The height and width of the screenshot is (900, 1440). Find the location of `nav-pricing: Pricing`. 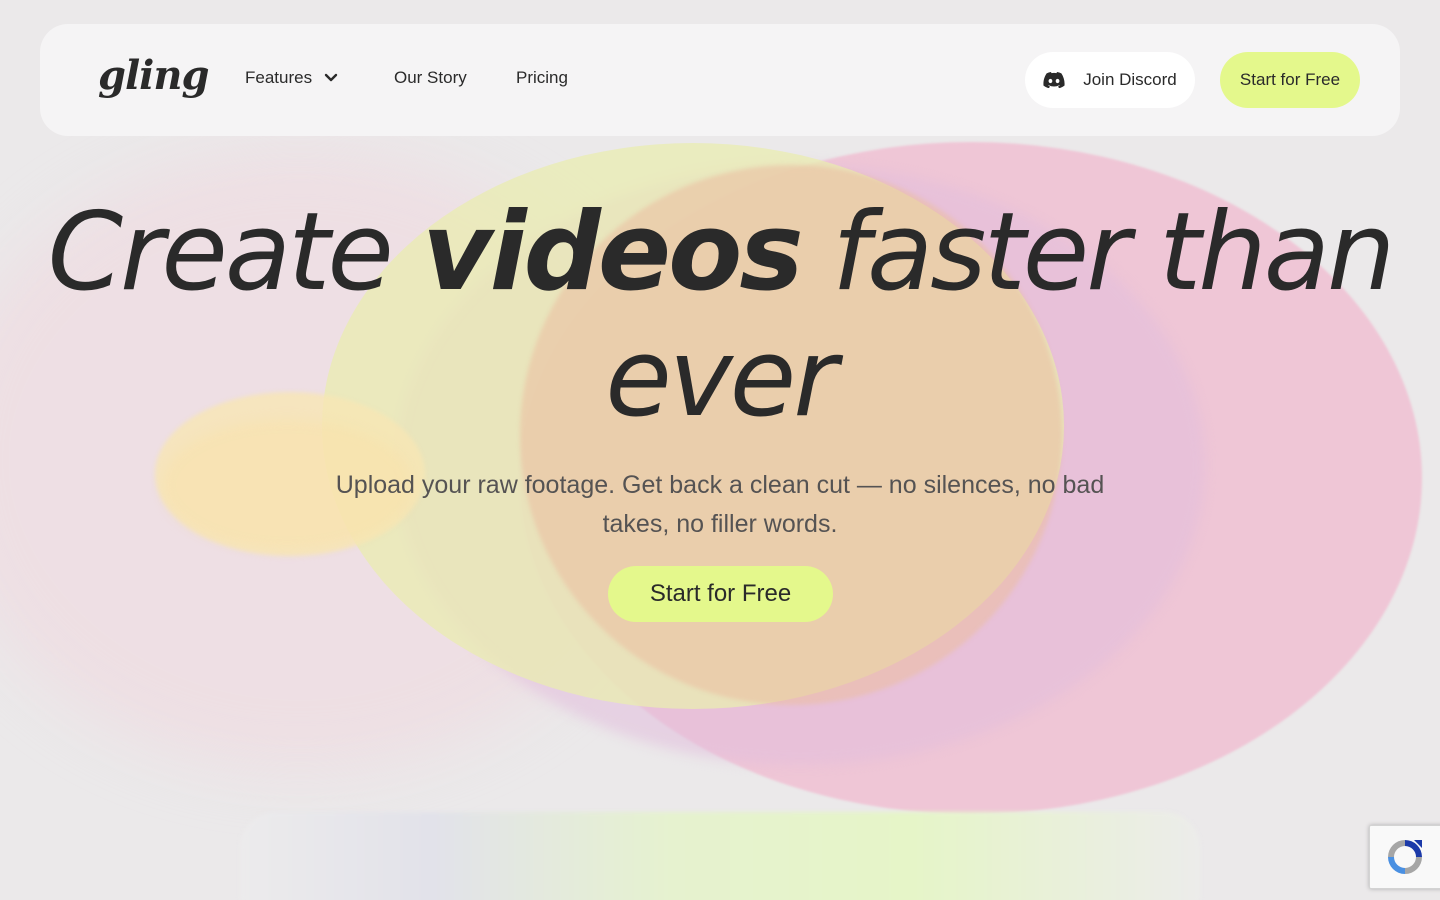

nav-pricing: Pricing is located at coordinates (542, 78).